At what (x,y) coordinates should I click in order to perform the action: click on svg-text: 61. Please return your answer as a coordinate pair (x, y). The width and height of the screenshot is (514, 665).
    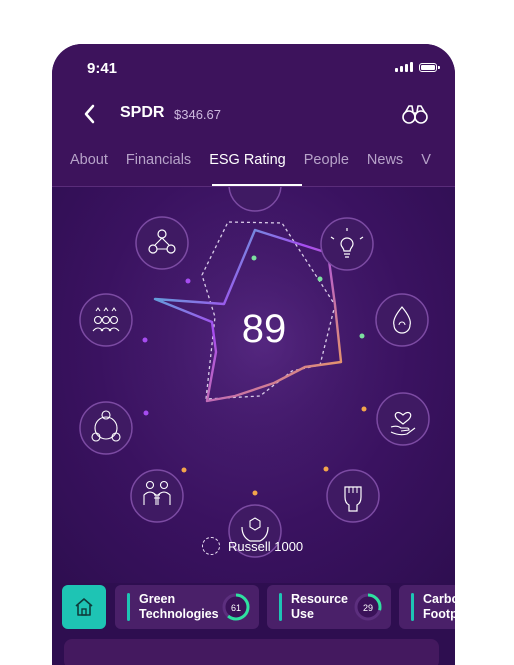
    Looking at the image, I should click on (236, 608).